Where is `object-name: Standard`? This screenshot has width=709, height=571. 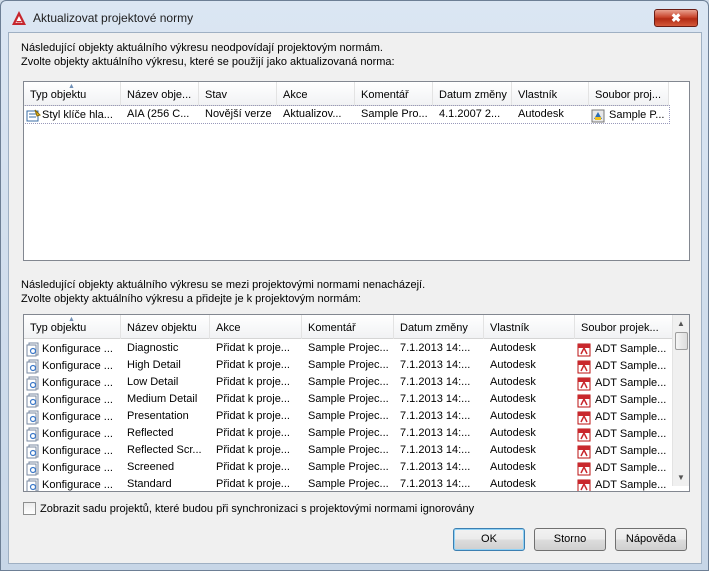
object-name: Standard is located at coordinates (149, 484).